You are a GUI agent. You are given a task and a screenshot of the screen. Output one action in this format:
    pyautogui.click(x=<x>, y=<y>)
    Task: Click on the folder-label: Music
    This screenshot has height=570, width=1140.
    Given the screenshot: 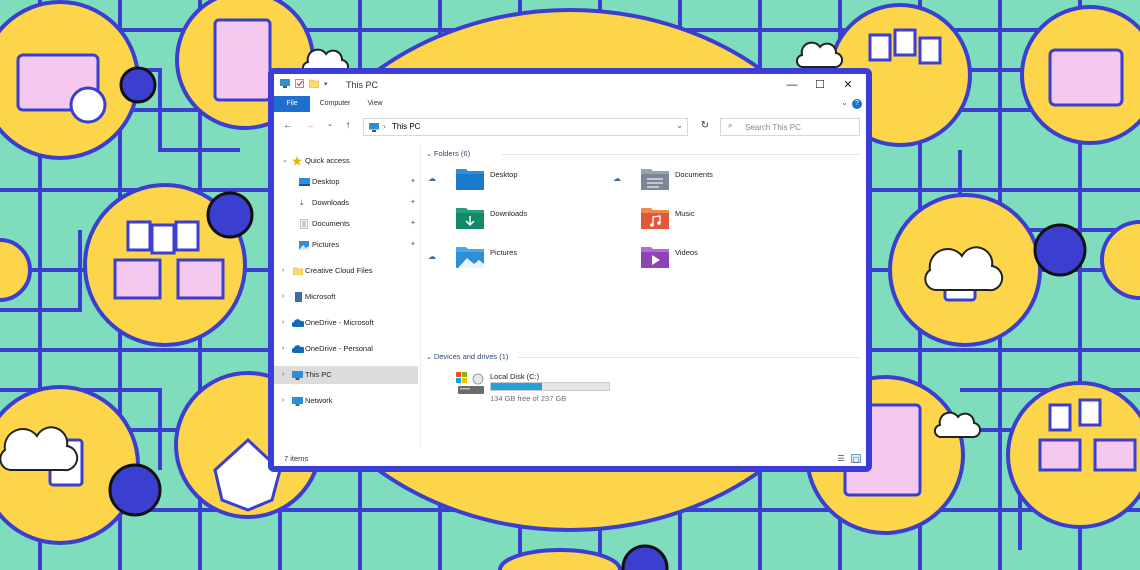 What is the action you would take?
    pyautogui.click(x=685, y=213)
    